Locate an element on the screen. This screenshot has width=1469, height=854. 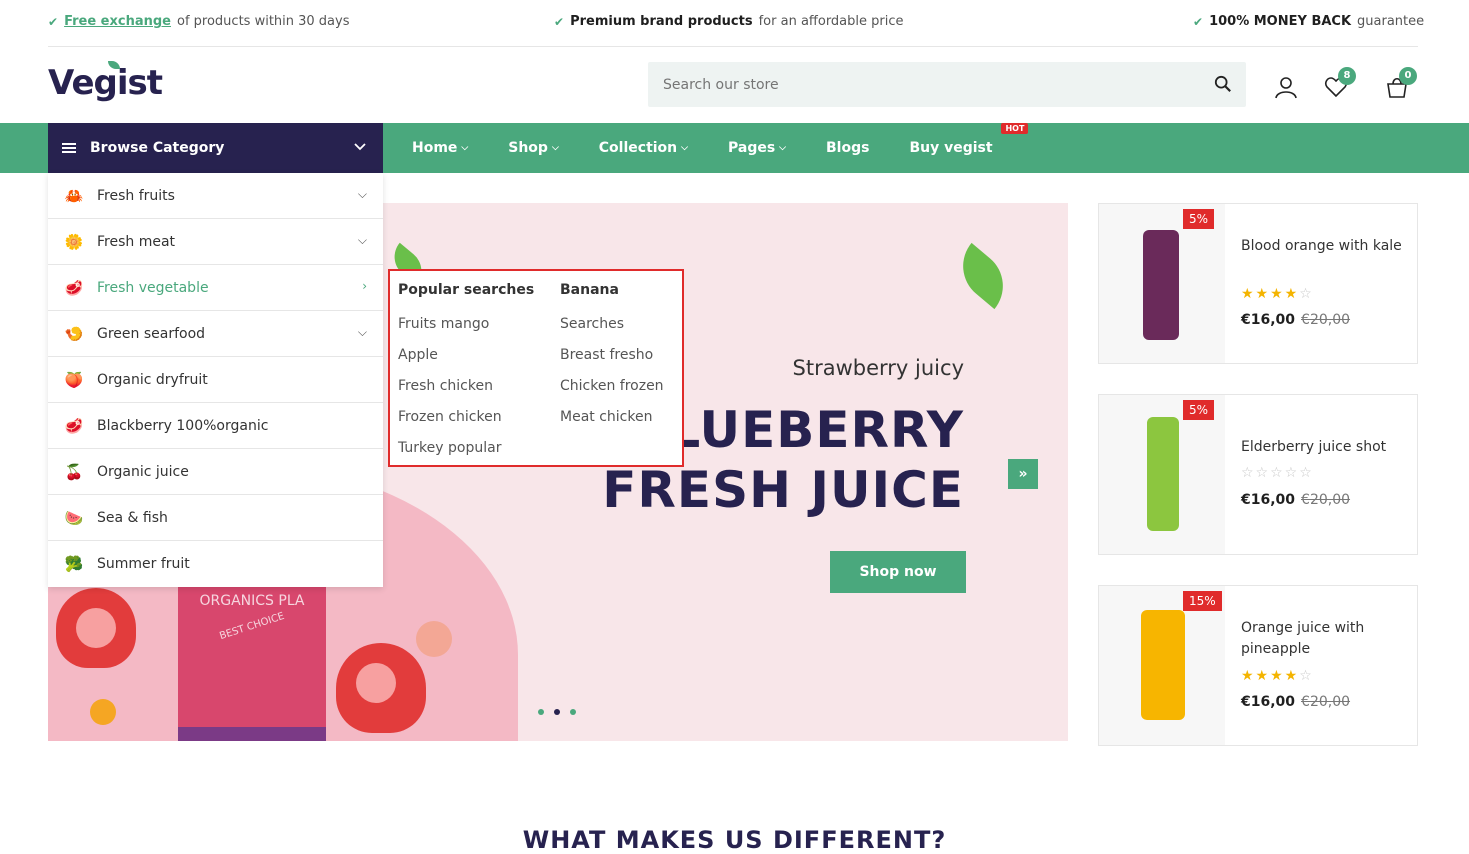
search-bar is located at coordinates (947, 84).